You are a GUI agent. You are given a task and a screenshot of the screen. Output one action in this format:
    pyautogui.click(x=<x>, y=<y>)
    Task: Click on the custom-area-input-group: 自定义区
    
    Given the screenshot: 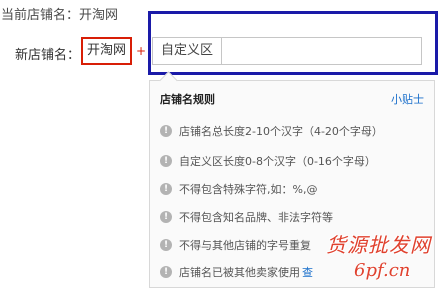 What is the action you would take?
    pyautogui.click(x=287, y=51)
    